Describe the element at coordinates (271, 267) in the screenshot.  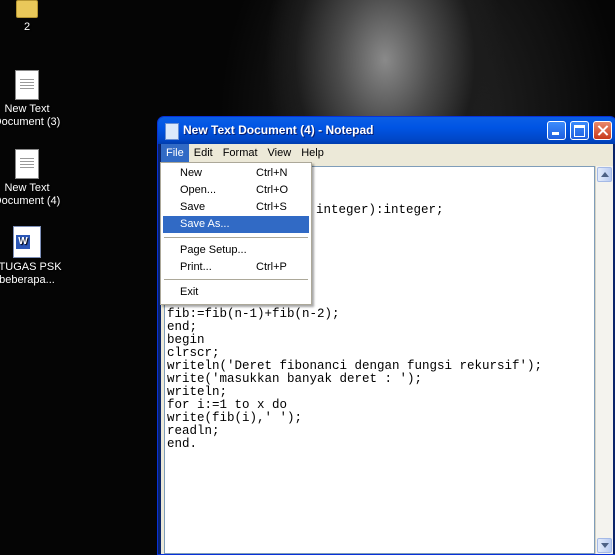
I see `menu-item-shortcut: Ctrl+P` at that location.